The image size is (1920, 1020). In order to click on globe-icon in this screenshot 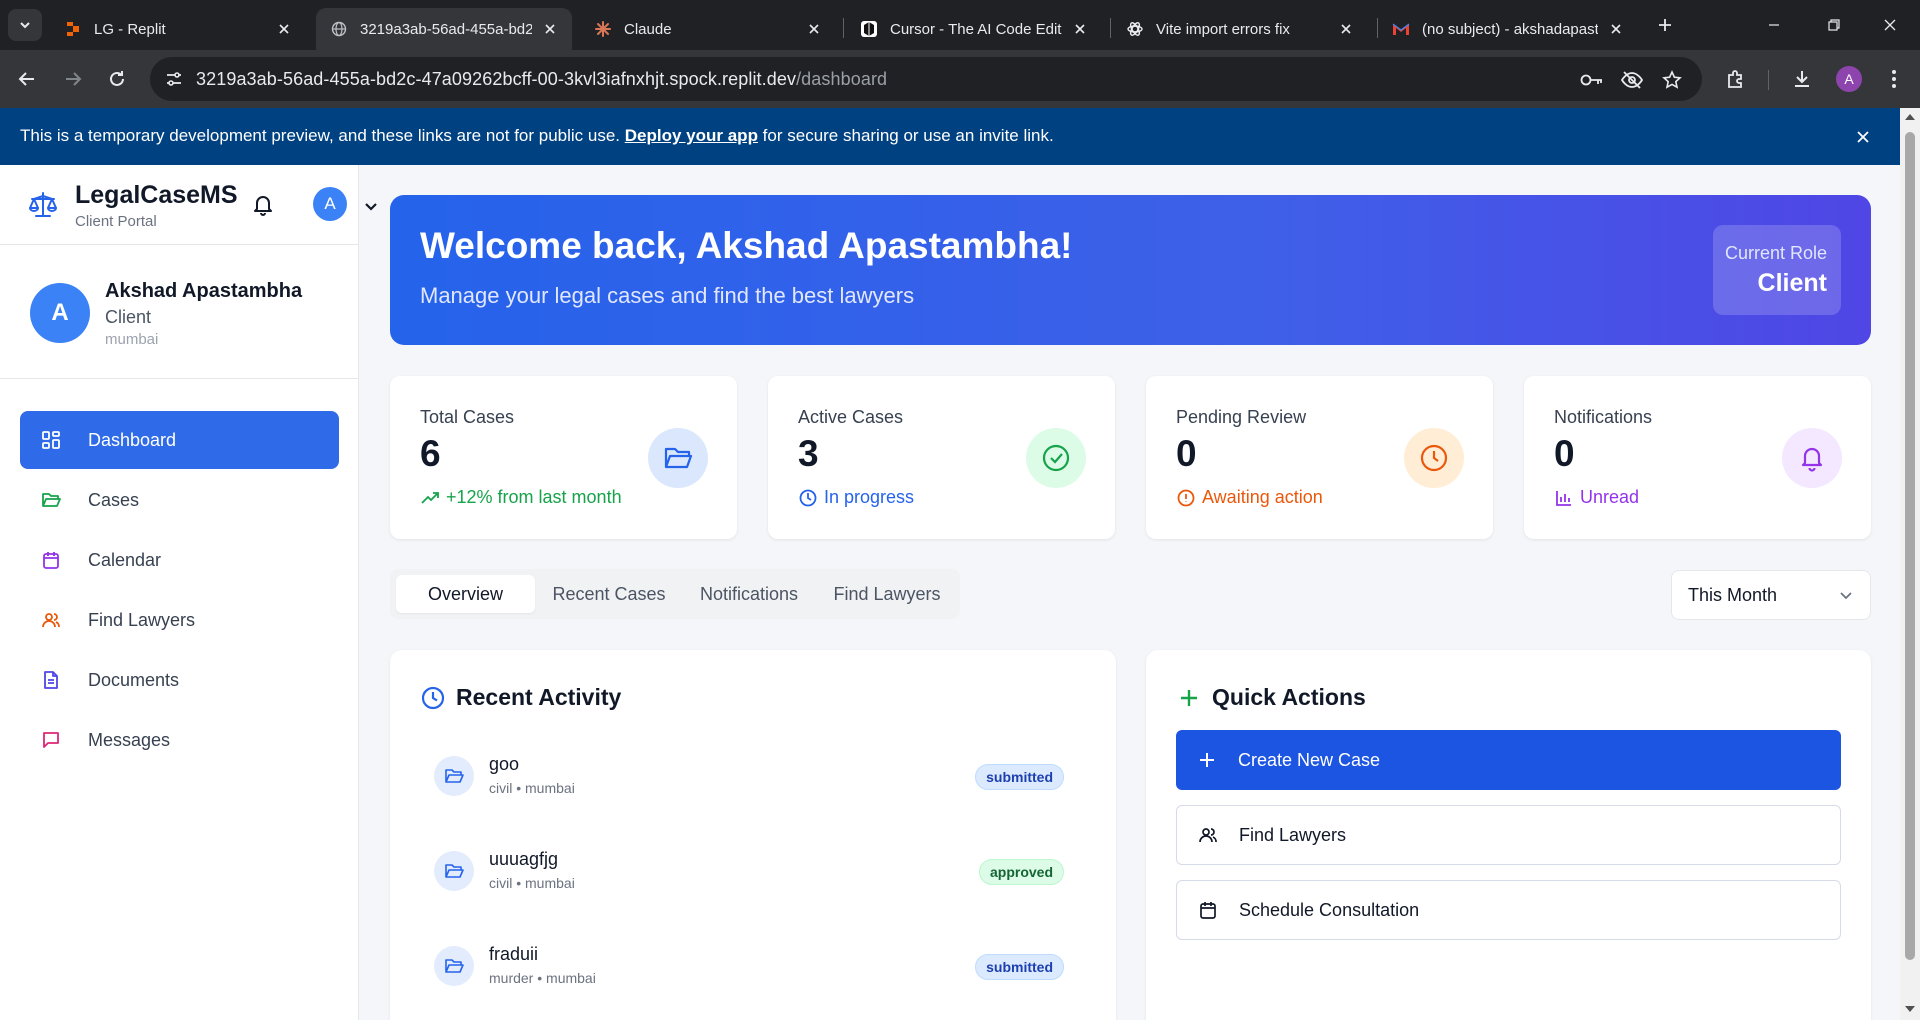, I will do `click(339, 29)`.